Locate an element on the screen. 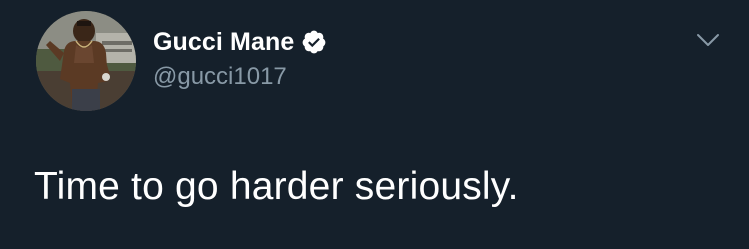 Image resolution: width=749 pixels, height=249 pixels. author-handle: @gucci1017 is located at coordinates (220, 77).